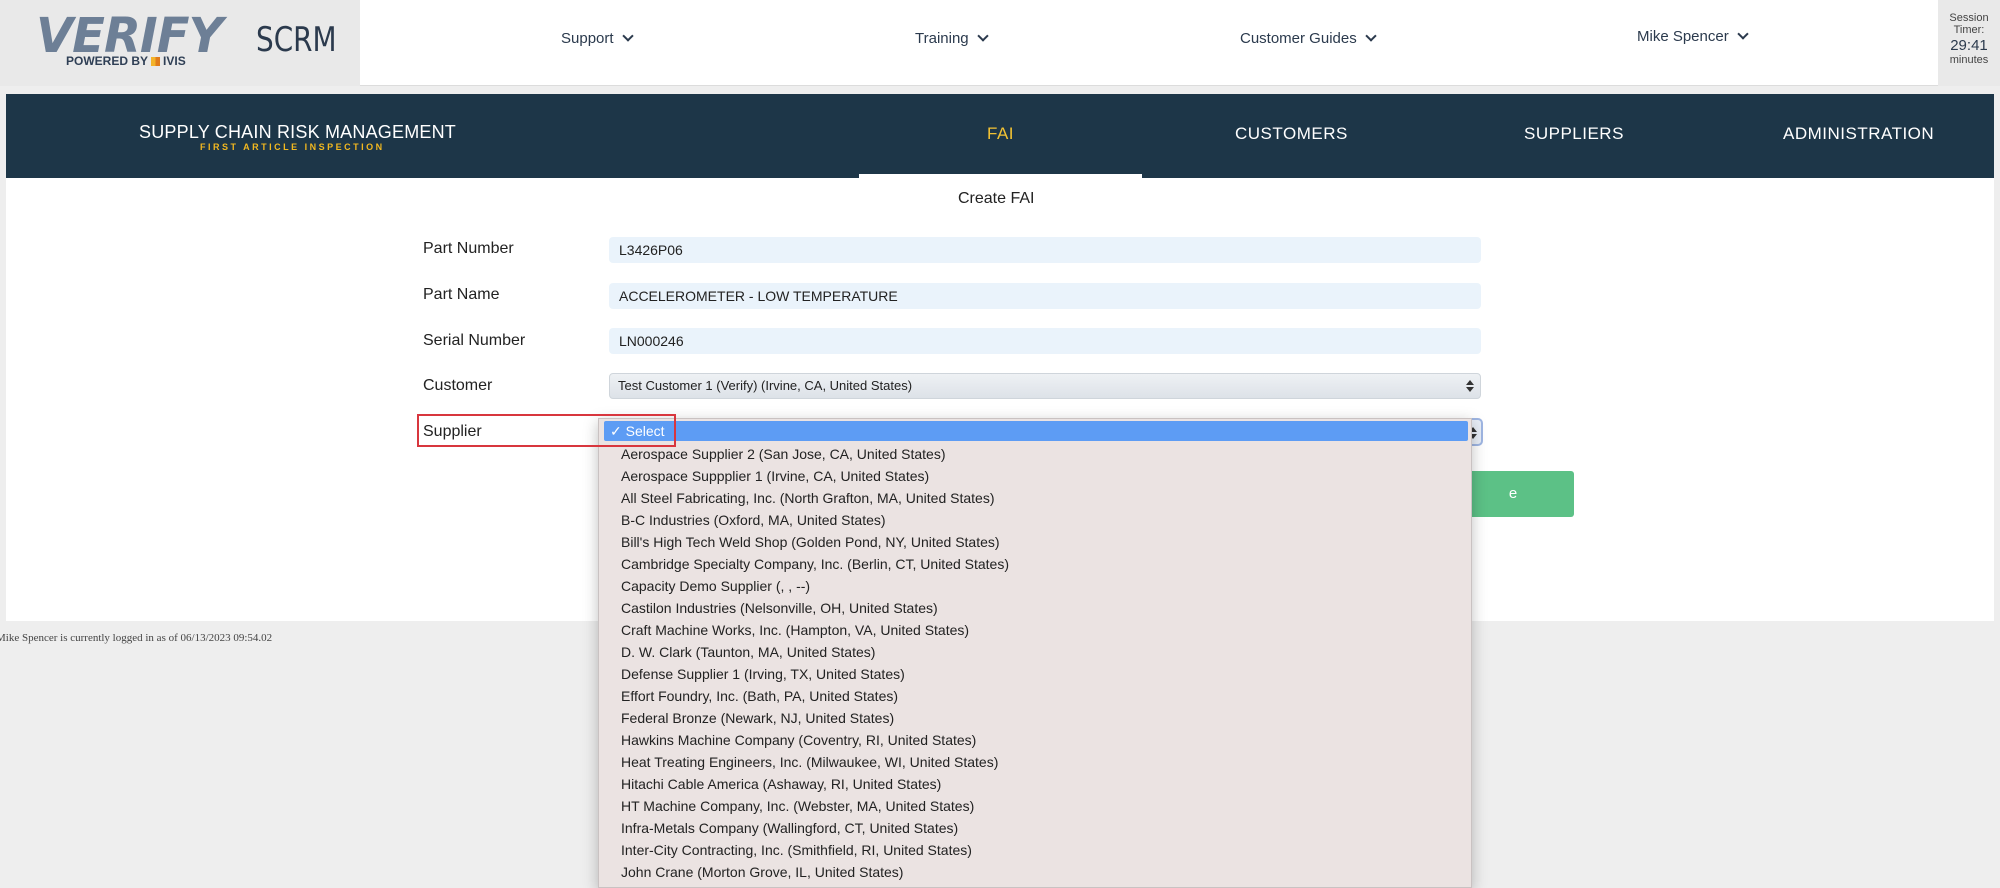 The width and height of the screenshot is (2000, 888). I want to click on dropdown-option-selected: ✓ Select, so click(1036, 431).